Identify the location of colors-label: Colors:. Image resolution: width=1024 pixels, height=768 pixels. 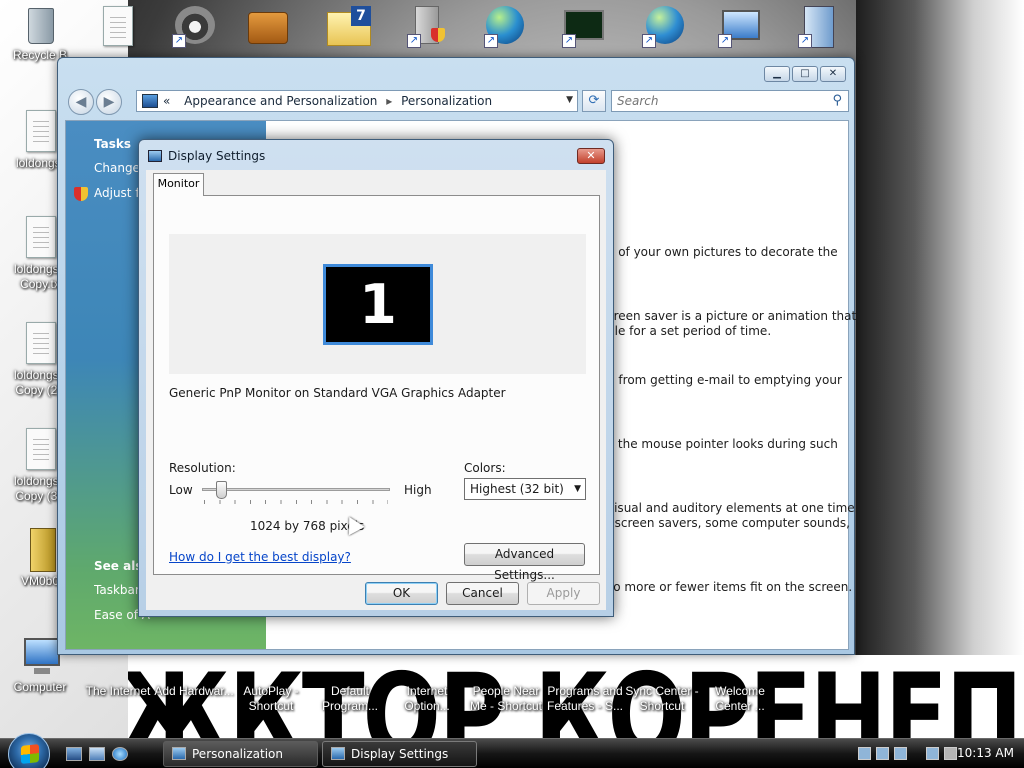
(485, 468).